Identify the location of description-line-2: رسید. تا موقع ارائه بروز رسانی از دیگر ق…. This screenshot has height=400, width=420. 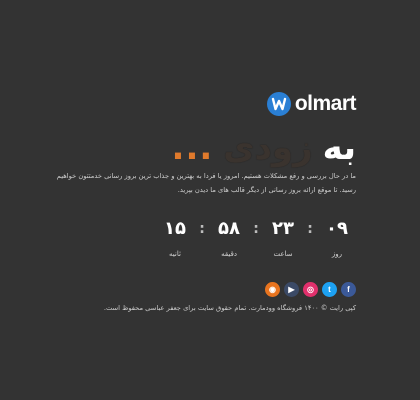
(266, 190).